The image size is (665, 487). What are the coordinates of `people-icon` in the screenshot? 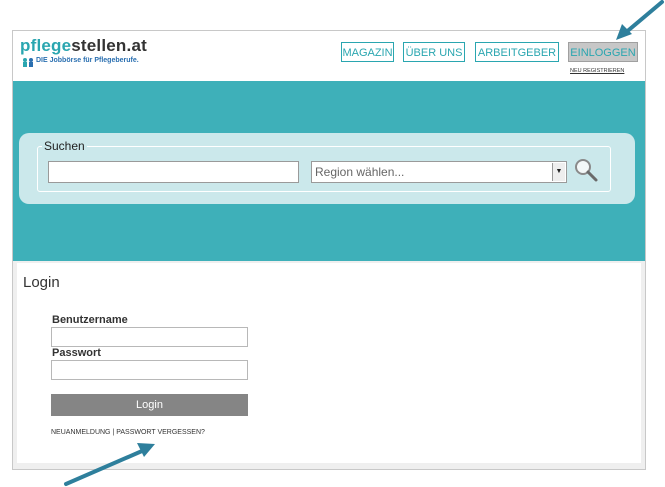 It's located at (28, 62).